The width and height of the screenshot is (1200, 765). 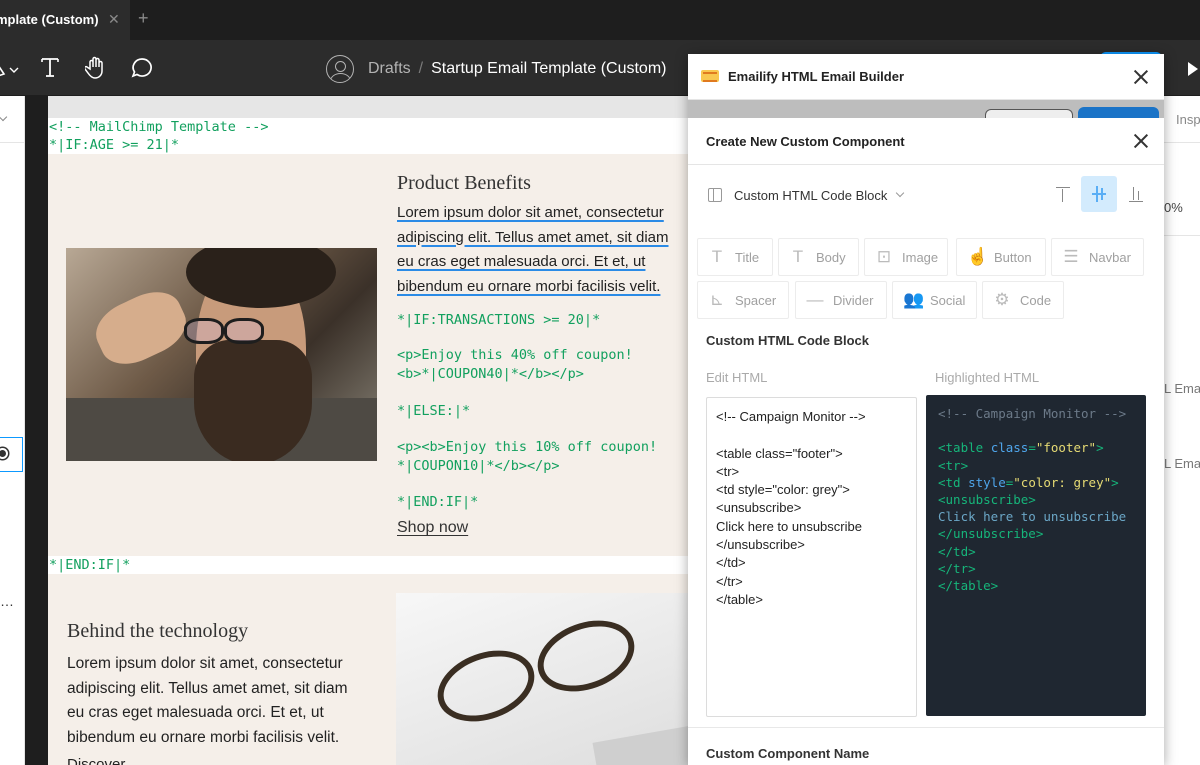 What do you see at coordinates (788, 753) in the screenshot?
I see `component-name-label: Custom Component Name` at bounding box center [788, 753].